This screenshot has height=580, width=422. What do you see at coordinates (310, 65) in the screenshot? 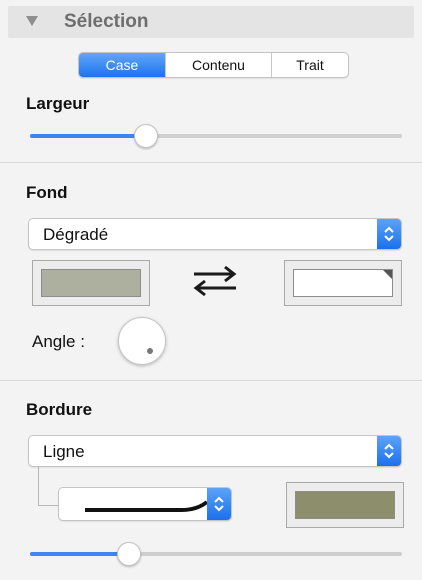
I see `tab-trait: Trait` at bounding box center [310, 65].